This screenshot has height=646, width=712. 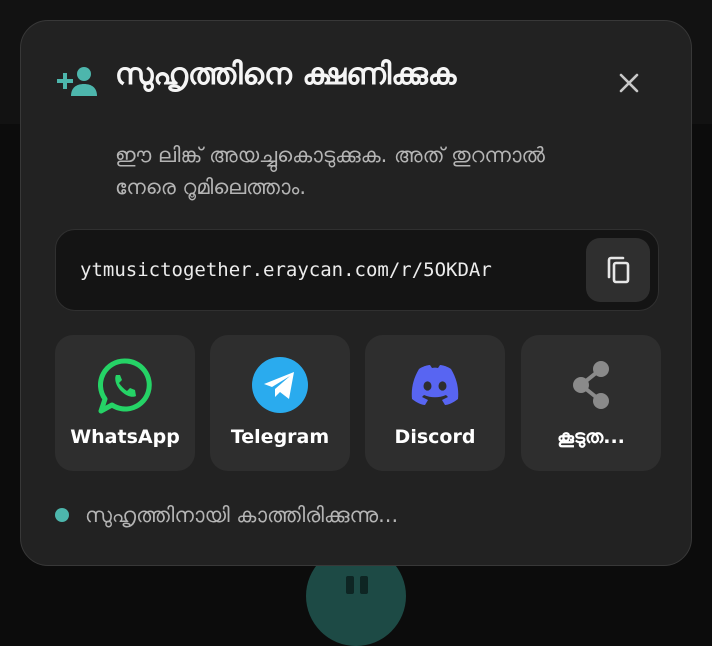 What do you see at coordinates (591, 385) in the screenshot?
I see `share-icon` at bounding box center [591, 385].